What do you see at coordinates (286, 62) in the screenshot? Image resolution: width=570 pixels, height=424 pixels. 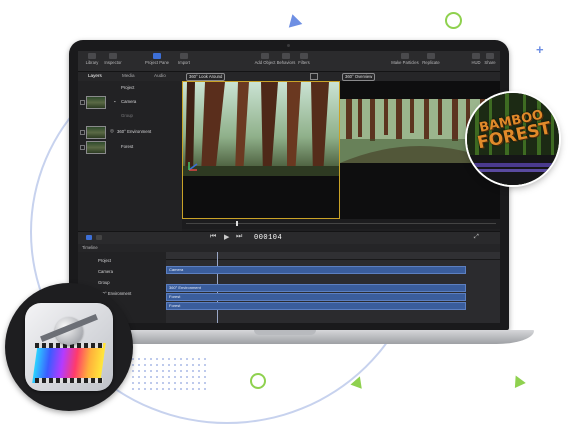 I see `behaviors-label: Behaviors` at bounding box center [286, 62].